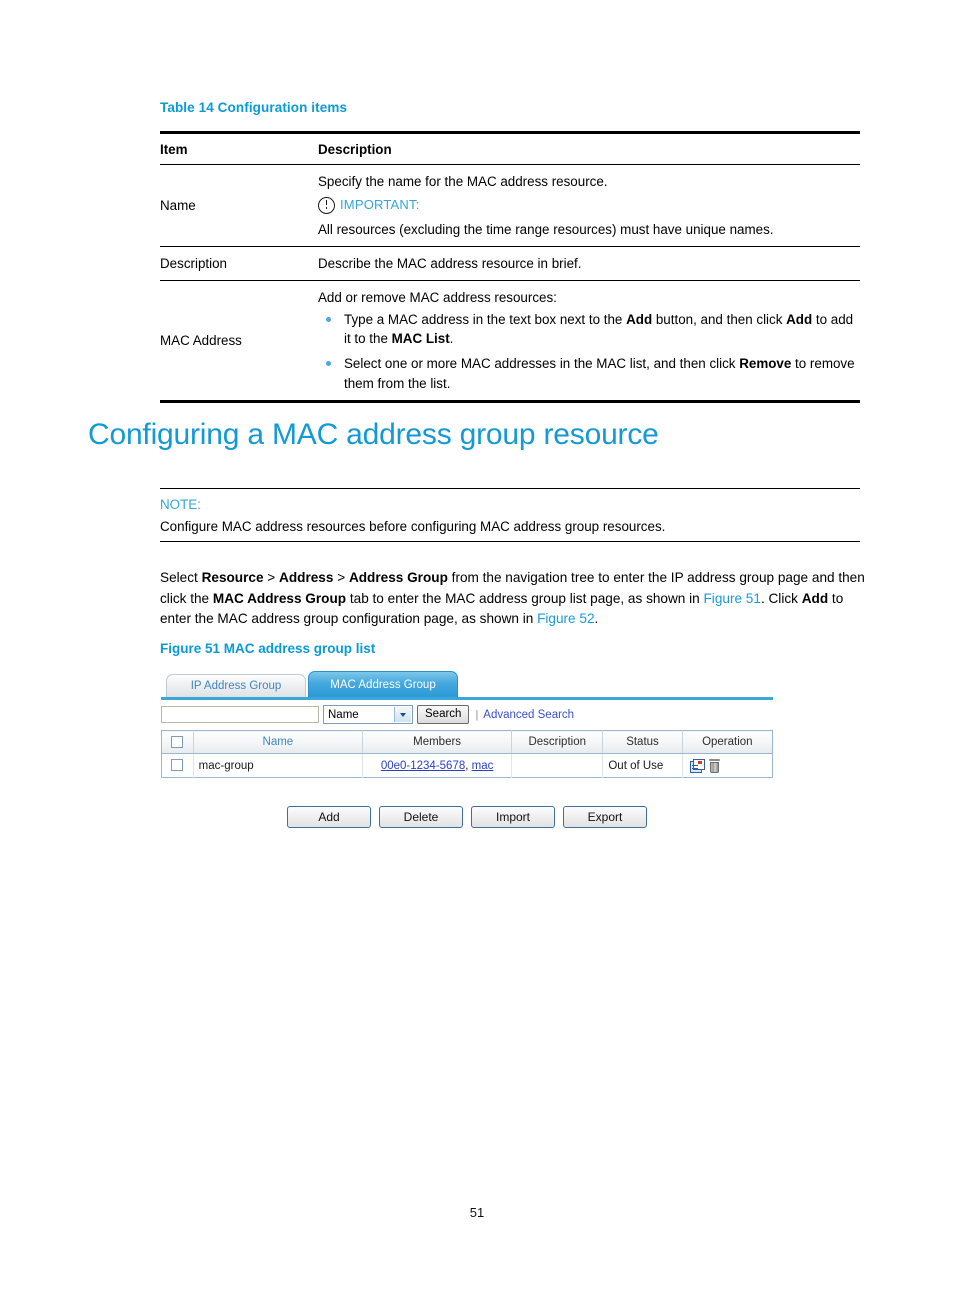  What do you see at coordinates (467, 683) in the screenshot?
I see `tab-bar: IP Address Group MAC Address Group` at bounding box center [467, 683].